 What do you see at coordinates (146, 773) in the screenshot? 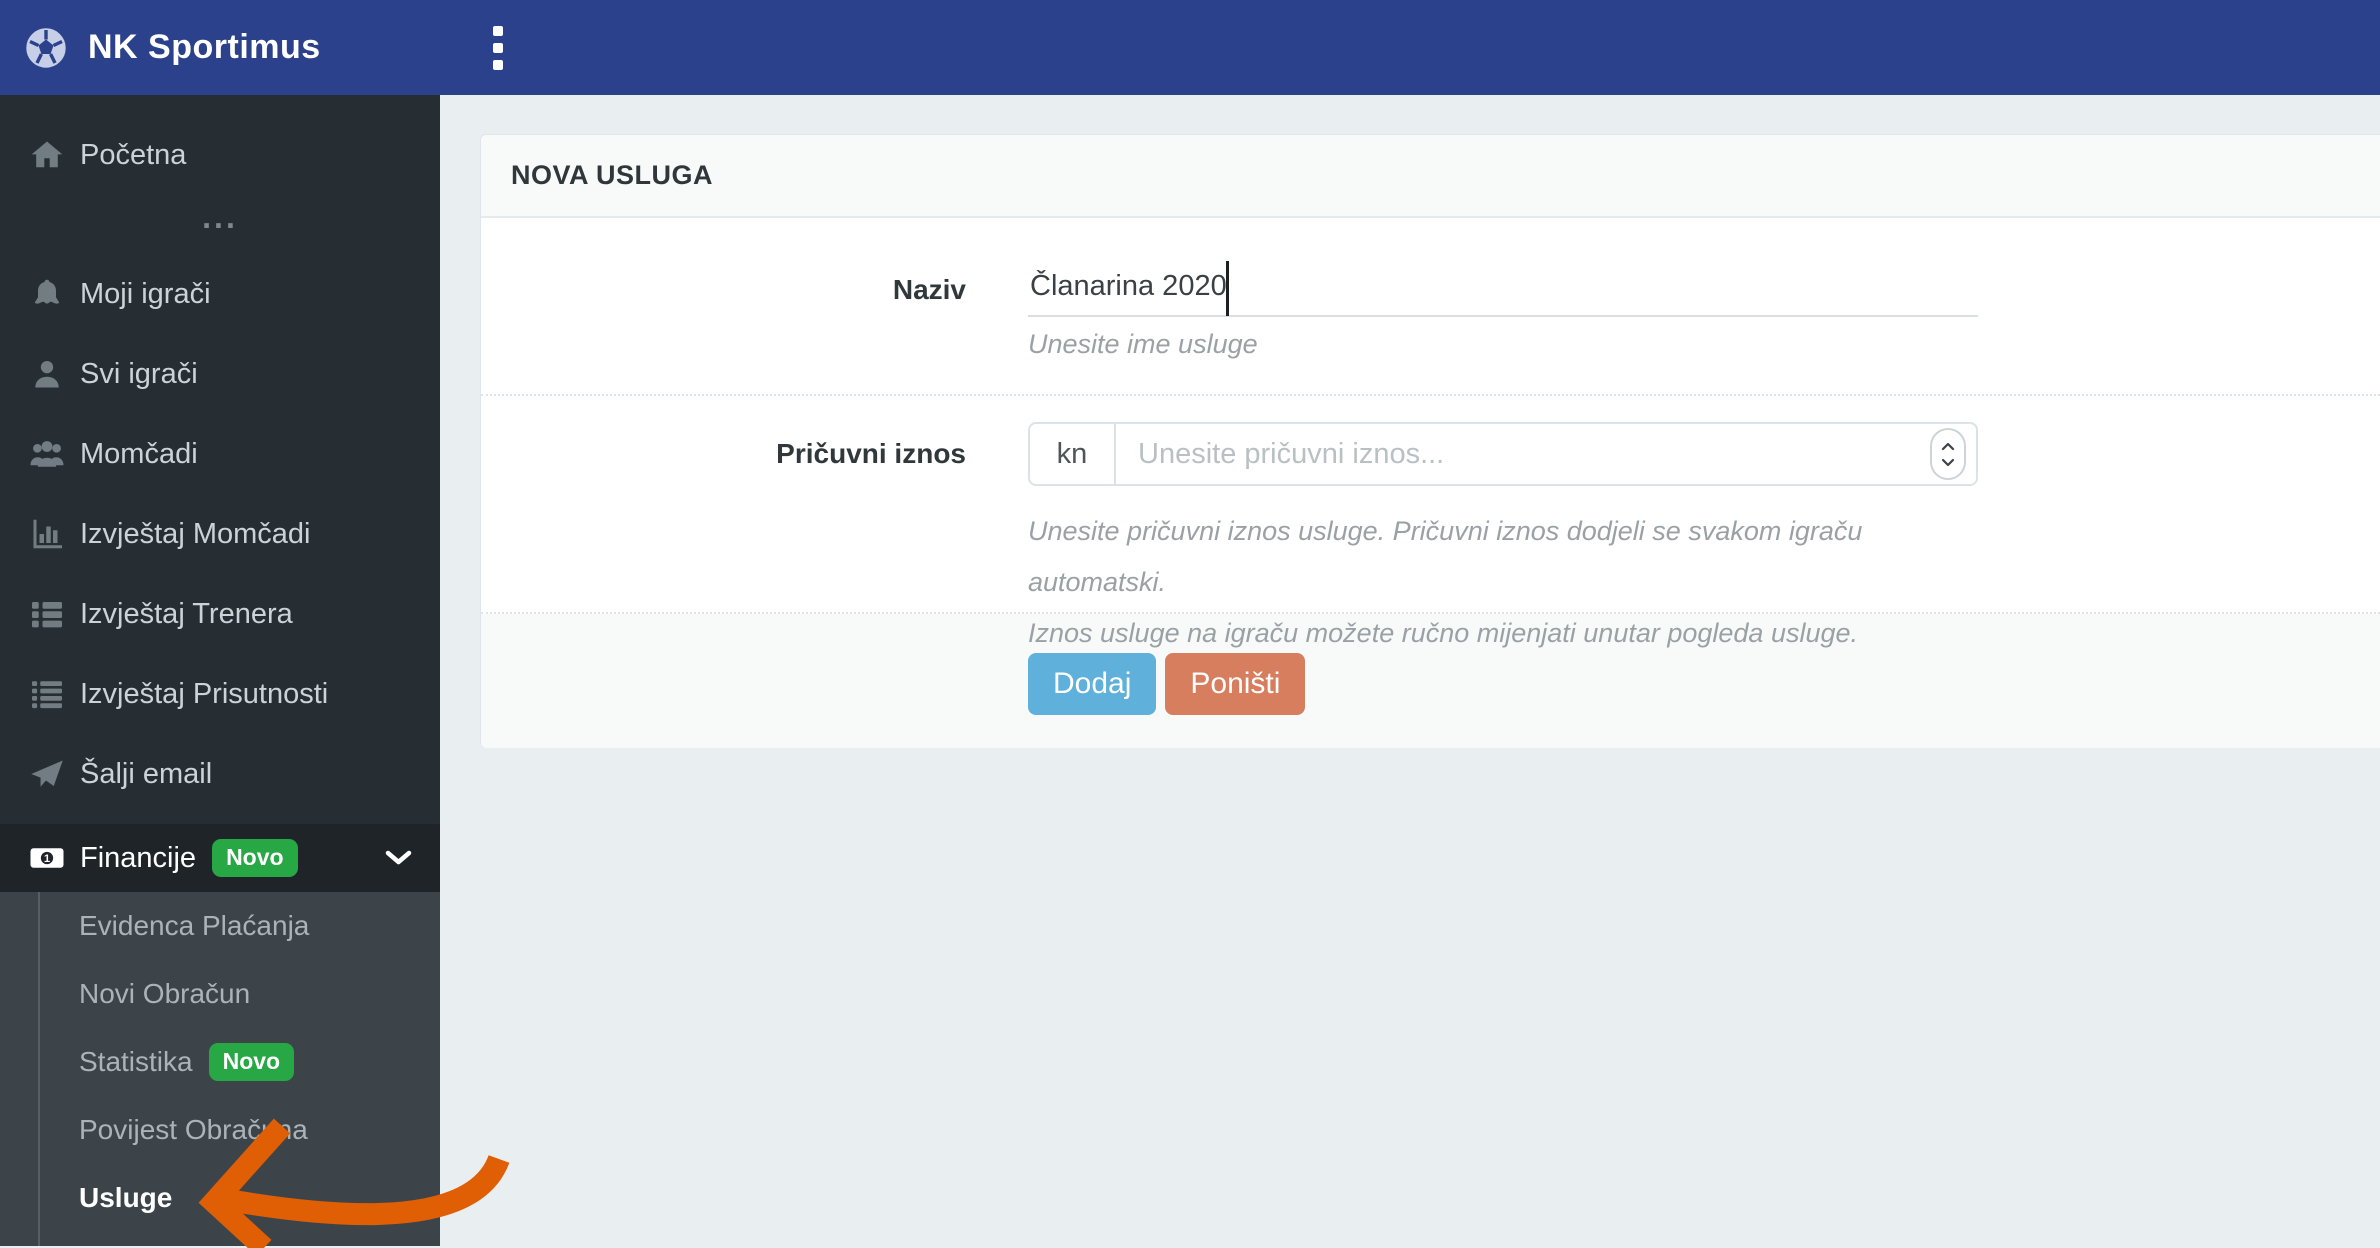
I see `sidebar-item-label: Šalji email` at bounding box center [146, 773].